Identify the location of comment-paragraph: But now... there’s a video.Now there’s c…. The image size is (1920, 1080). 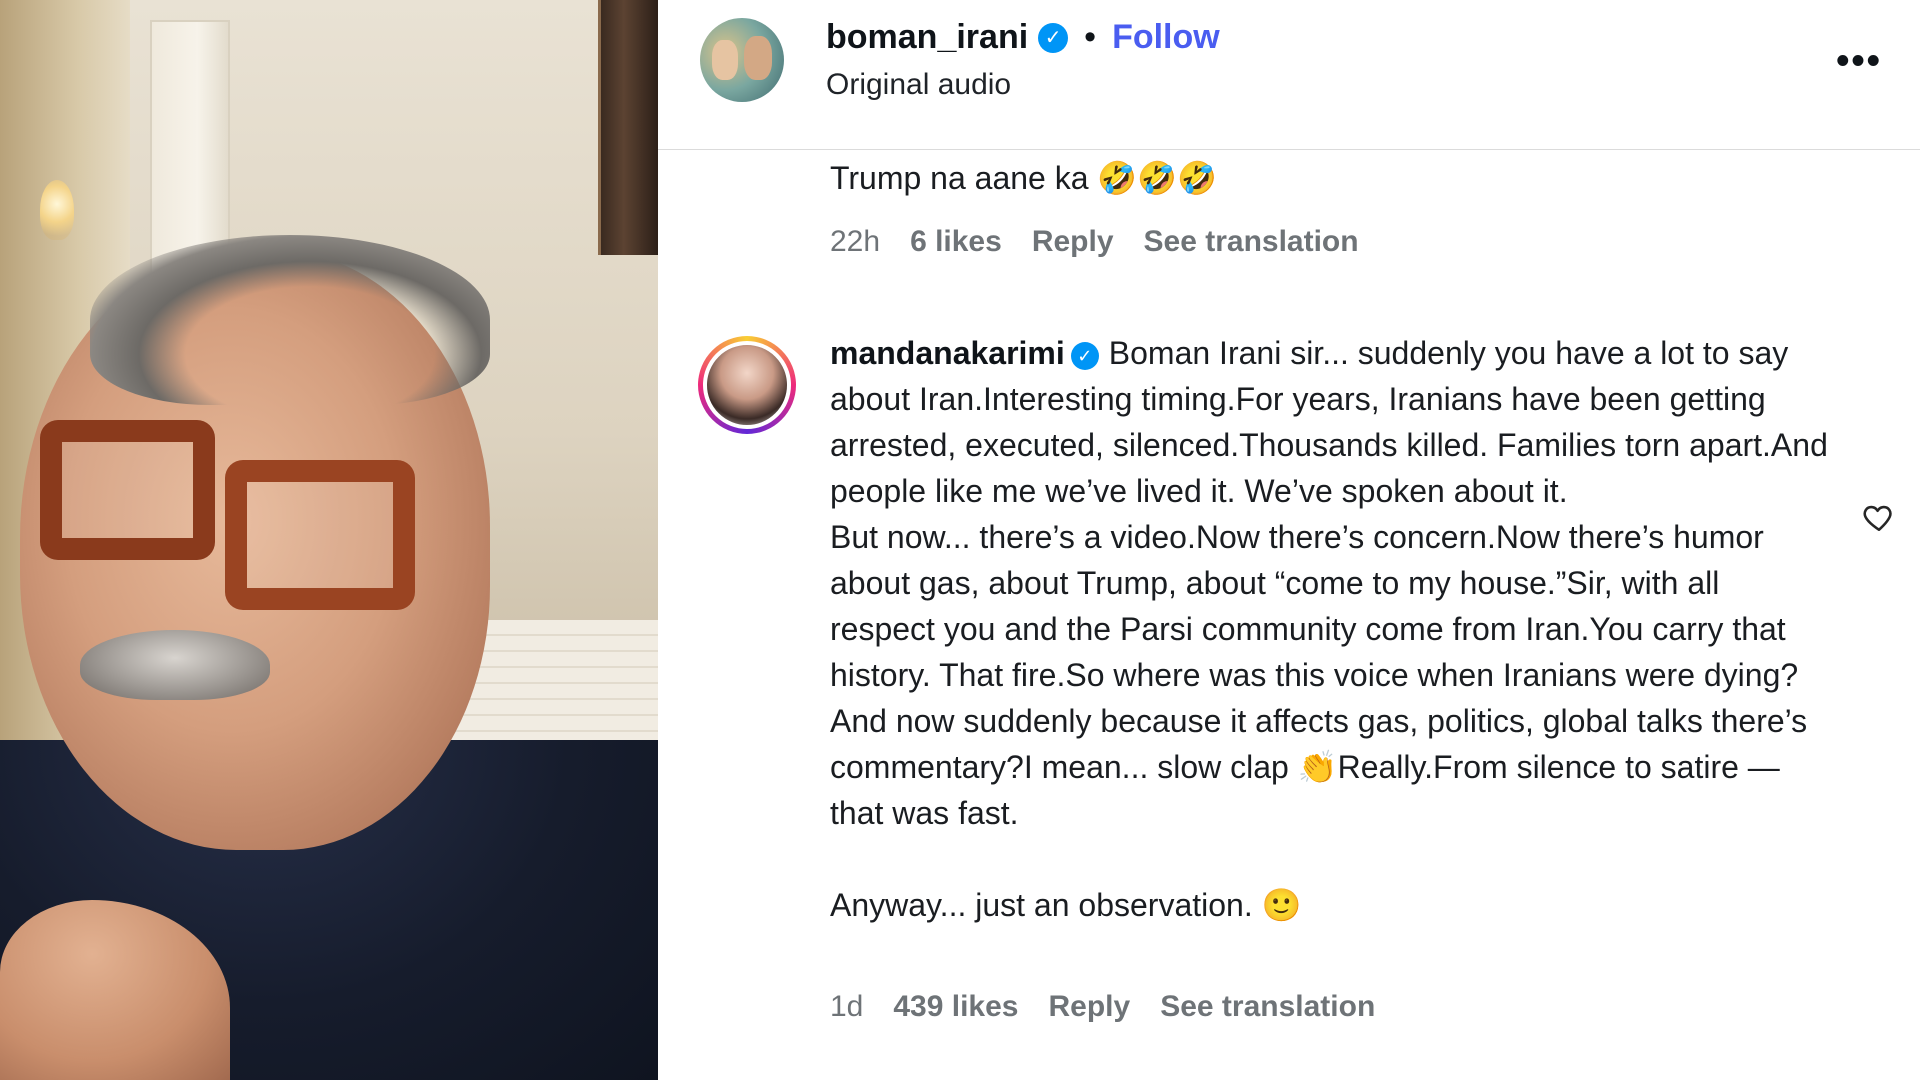
(1323, 675).